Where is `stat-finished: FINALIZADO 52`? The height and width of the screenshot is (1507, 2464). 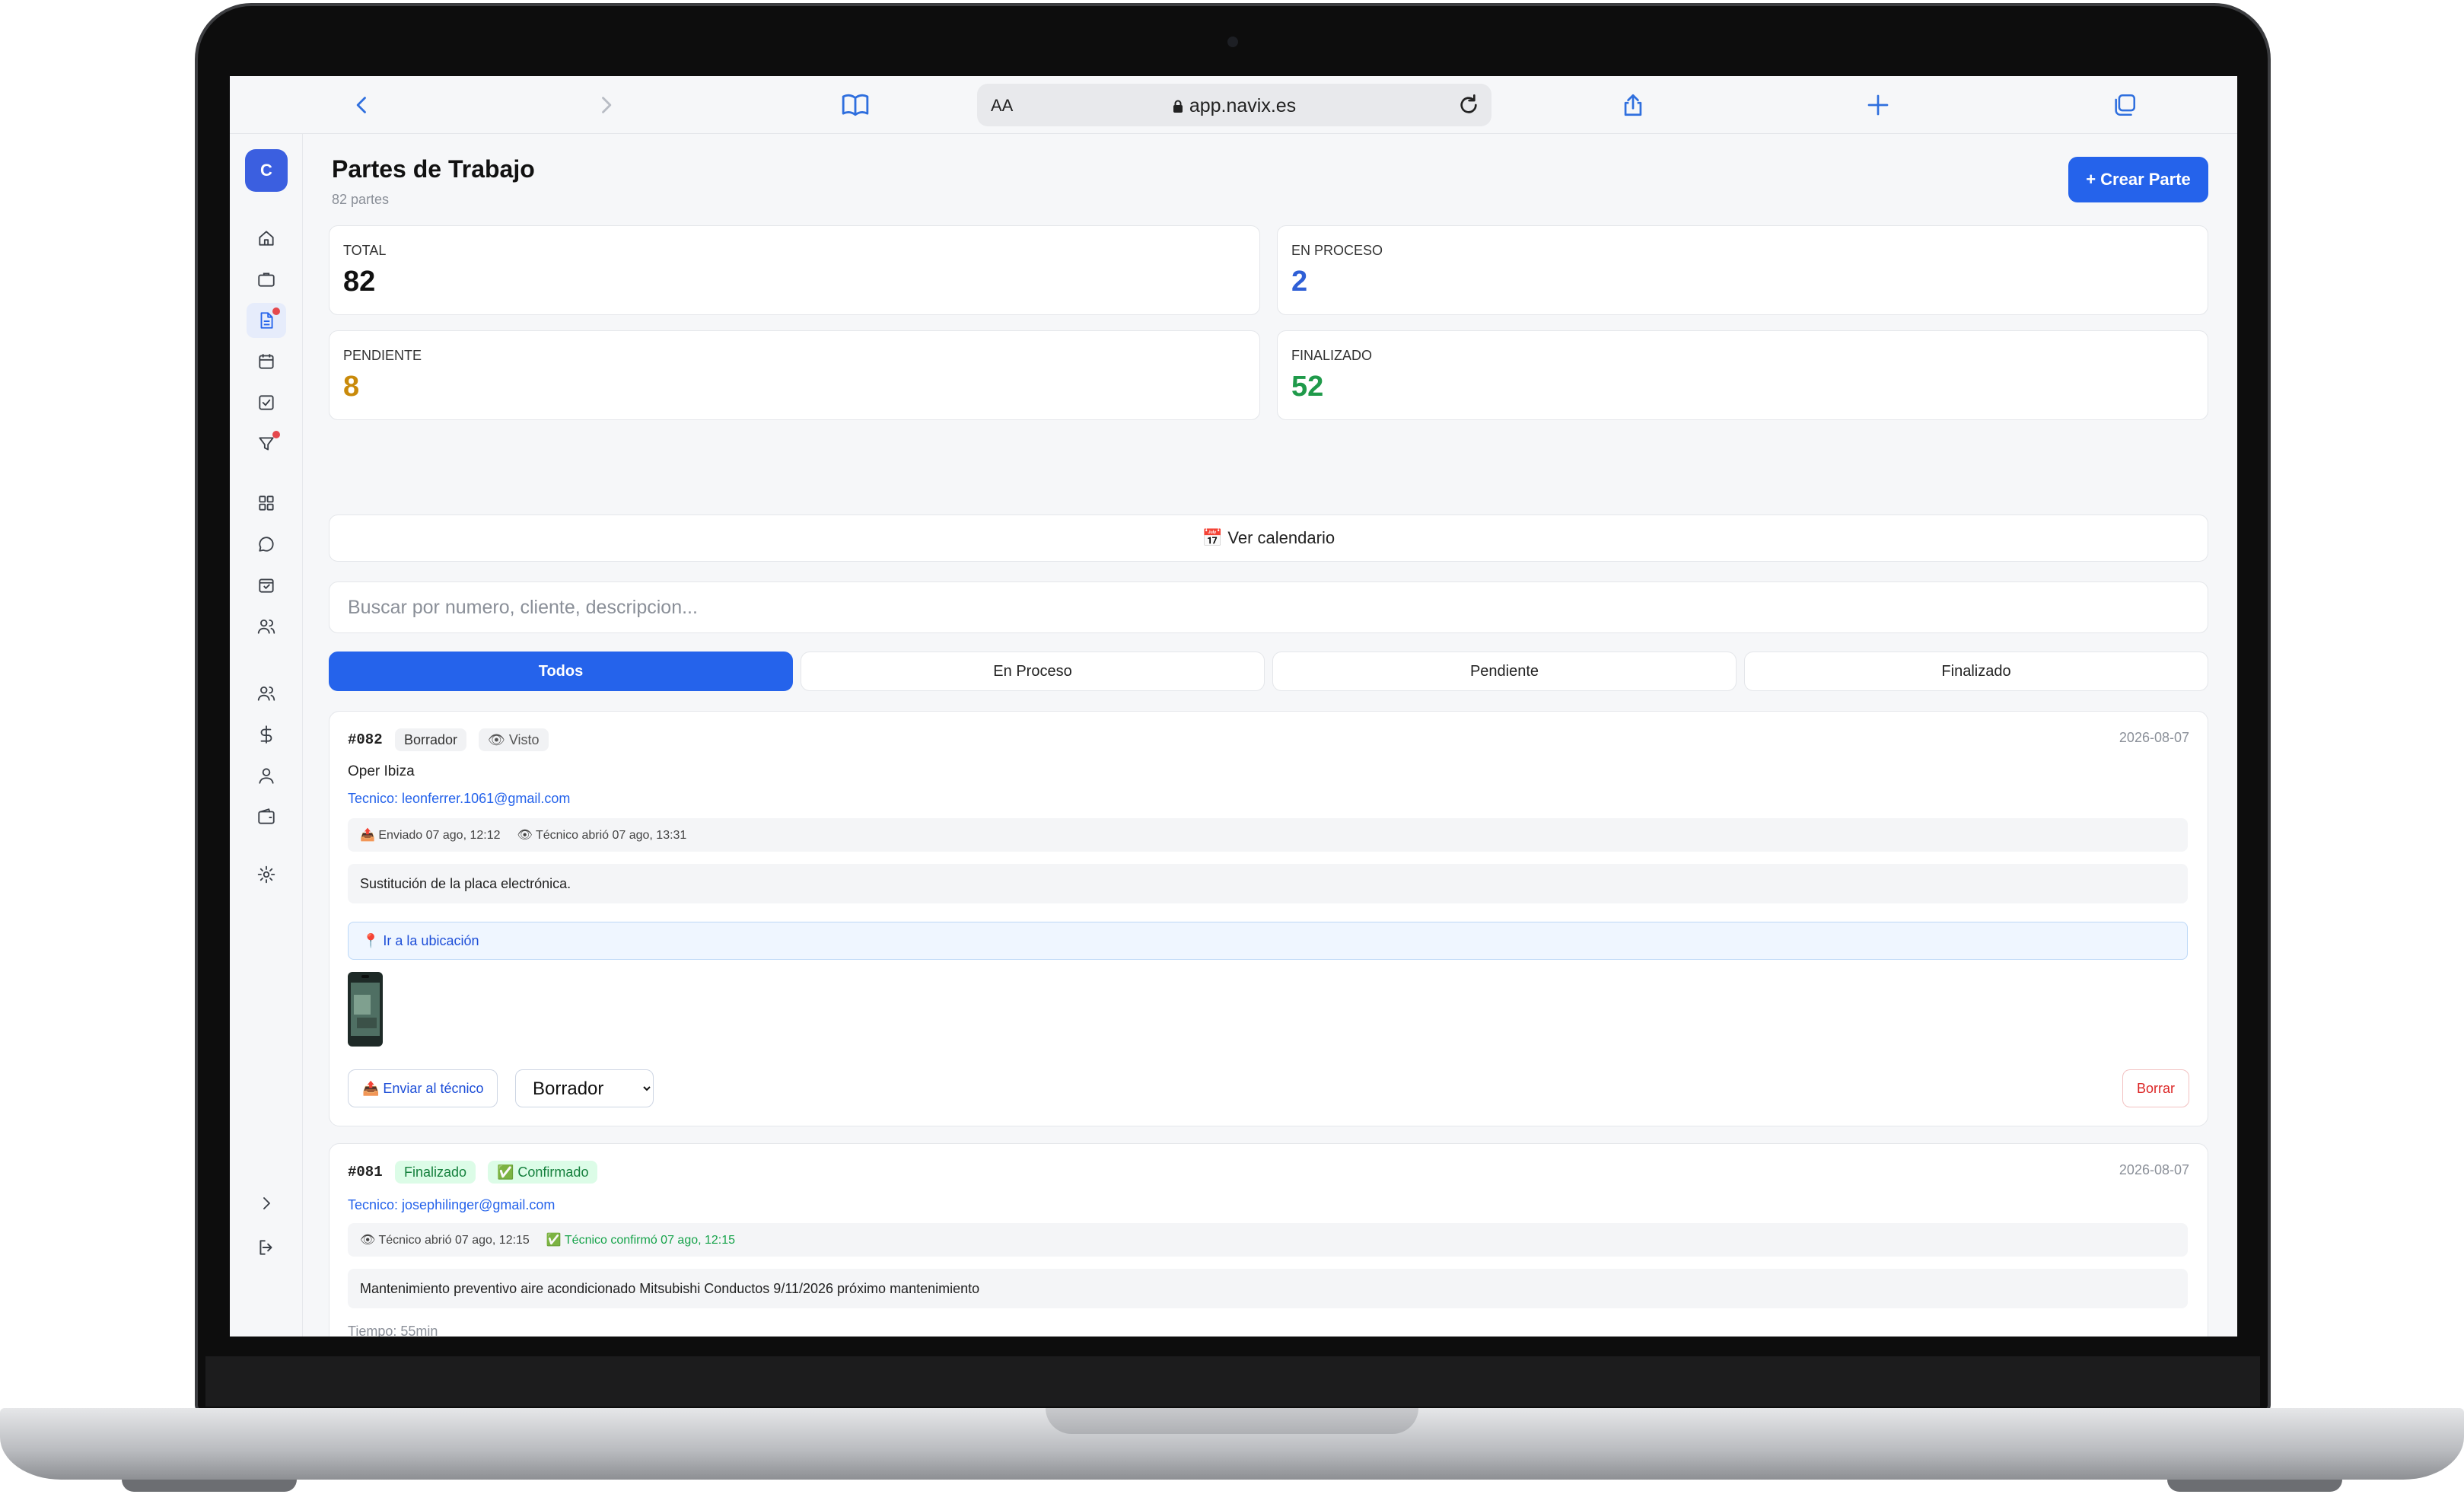 stat-finished: FINALIZADO 52 is located at coordinates (1742, 375).